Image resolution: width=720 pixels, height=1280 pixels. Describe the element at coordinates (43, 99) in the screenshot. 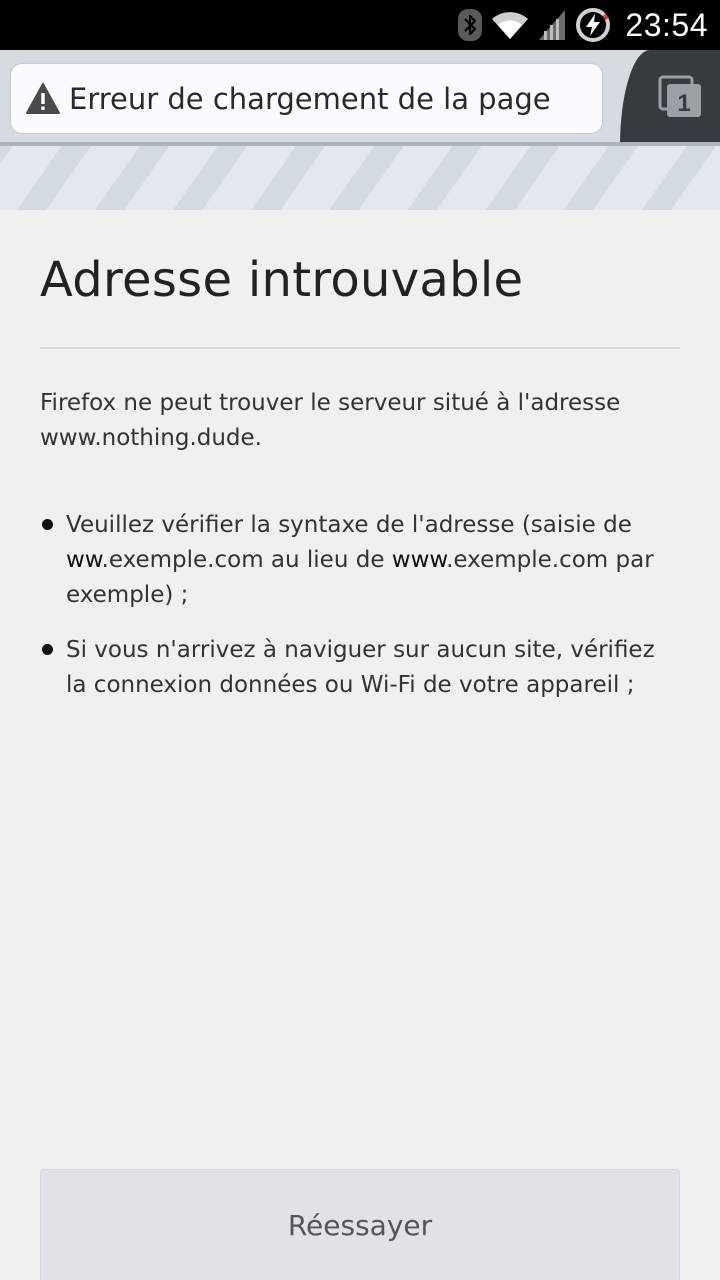

I see `warning-icon` at that location.